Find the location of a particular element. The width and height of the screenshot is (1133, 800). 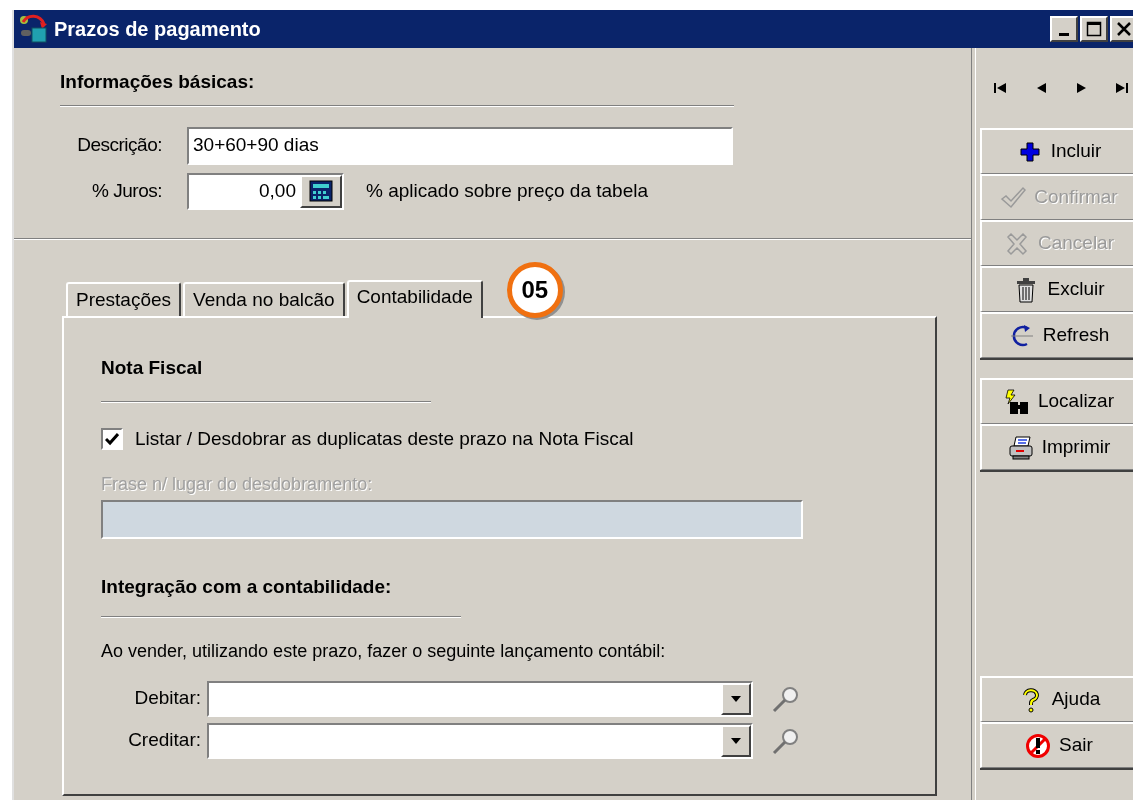

callout-badge: 05 is located at coordinates (534, 290).